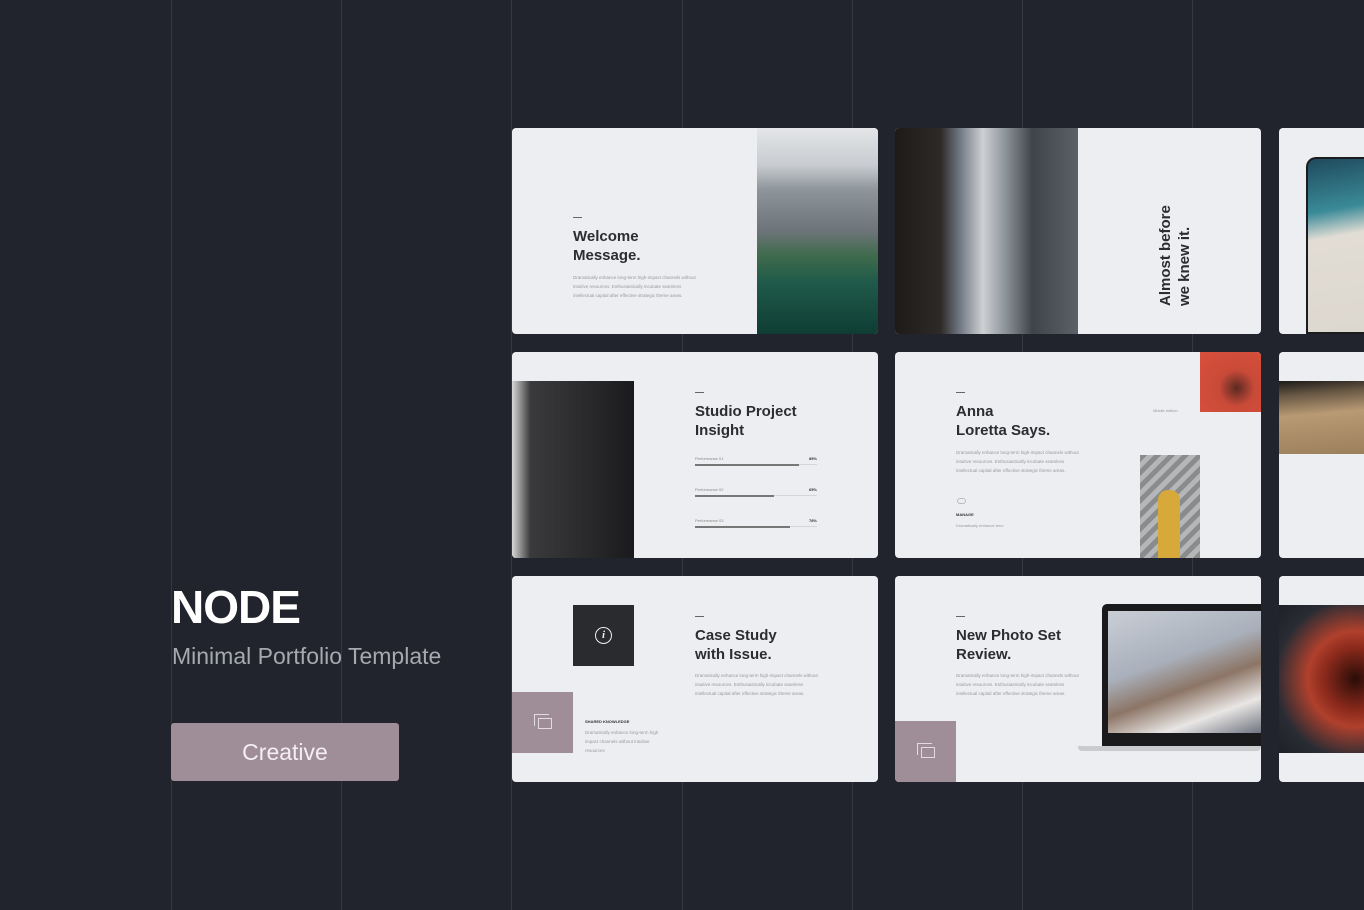  I want to click on title-line: Review., so click(984, 654).